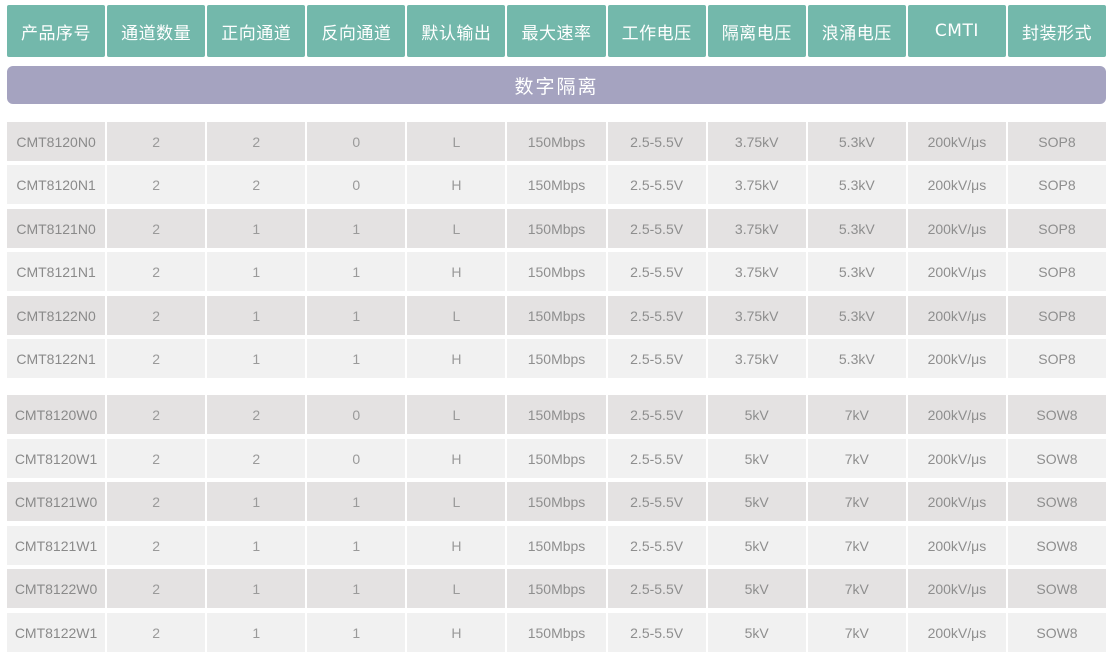 The width and height of the screenshot is (1107, 658). I want to click on cell-product-number: CMT8122N0, so click(56, 315).